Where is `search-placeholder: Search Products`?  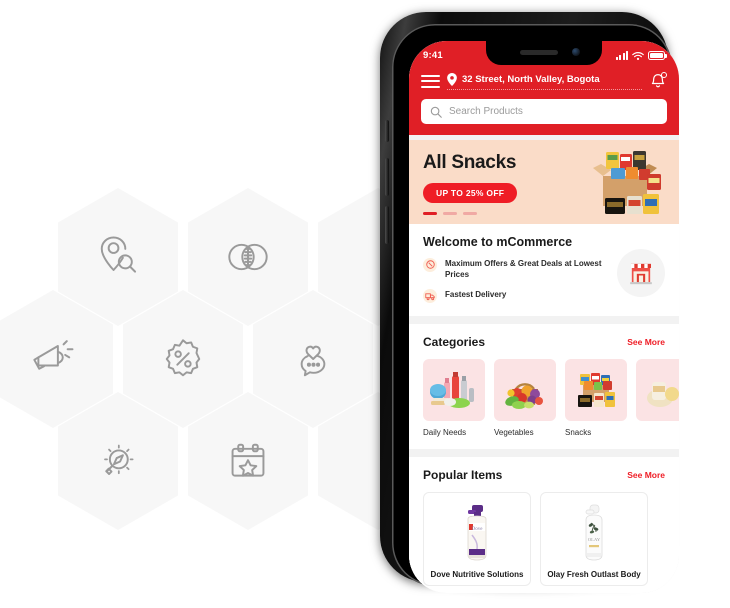
search-placeholder: Search Products is located at coordinates (486, 111).